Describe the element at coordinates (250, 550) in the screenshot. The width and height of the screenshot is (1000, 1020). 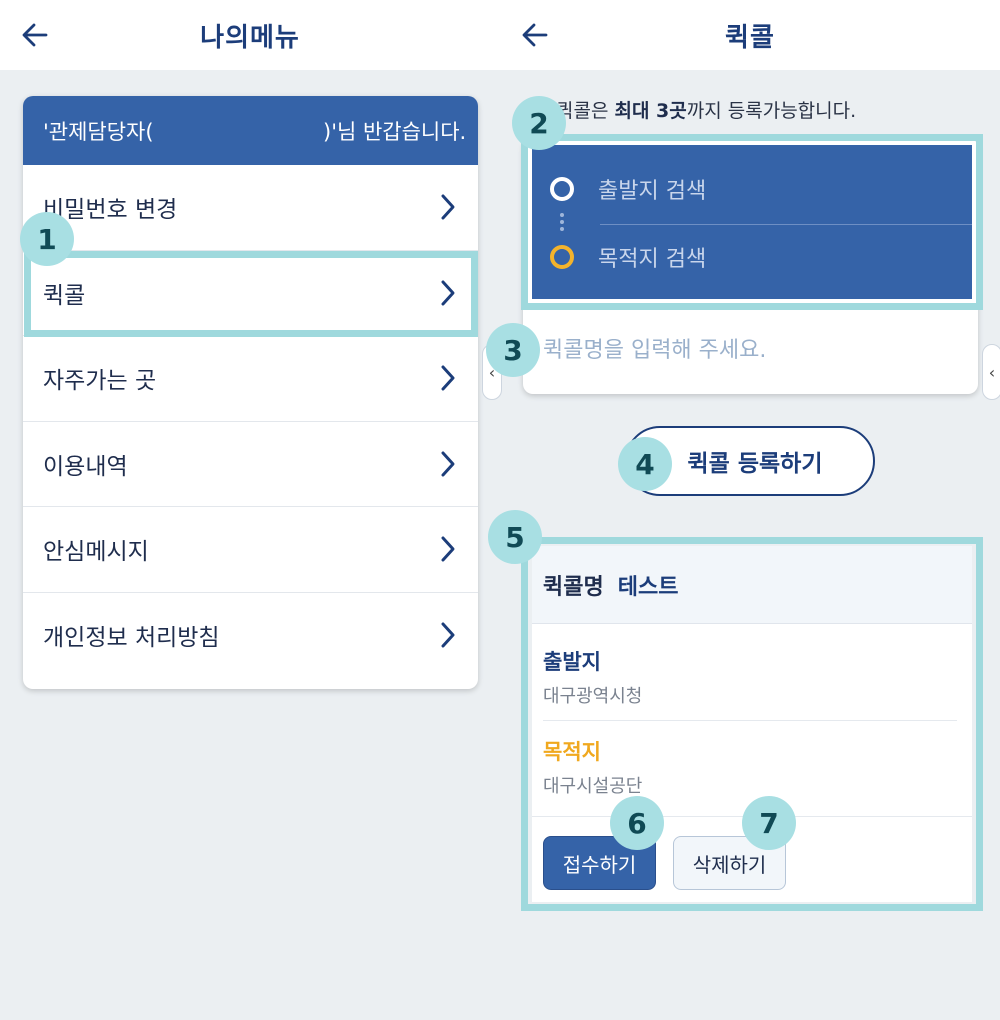
I see `menu-item-safe-message: 안심메시지` at that location.